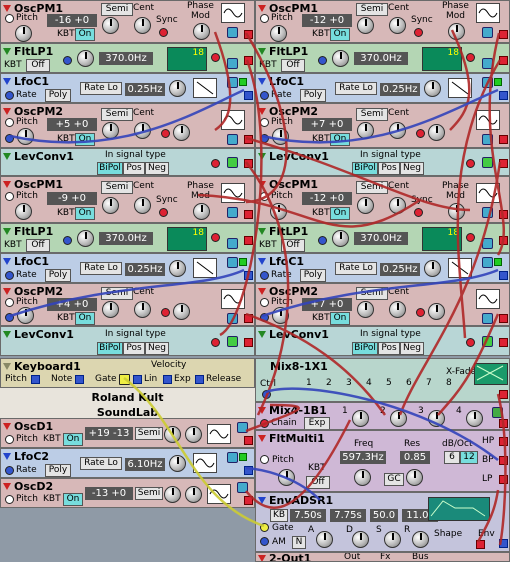 This screenshot has width=510, height=562. What do you see at coordinates (322, 60) in the screenshot?
I see `mod-input-jack` at bounding box center [322, 60].